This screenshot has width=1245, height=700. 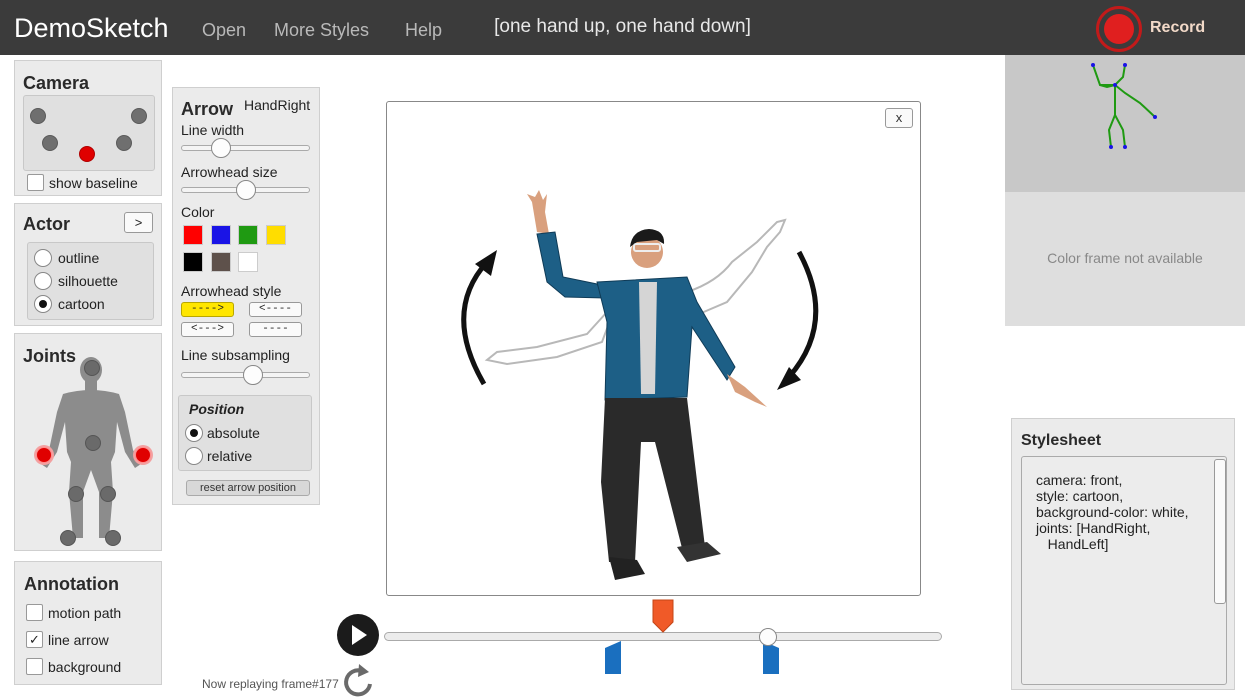 I want to click on arrowhead-size-slider-knob, so click(x=246, y=190).